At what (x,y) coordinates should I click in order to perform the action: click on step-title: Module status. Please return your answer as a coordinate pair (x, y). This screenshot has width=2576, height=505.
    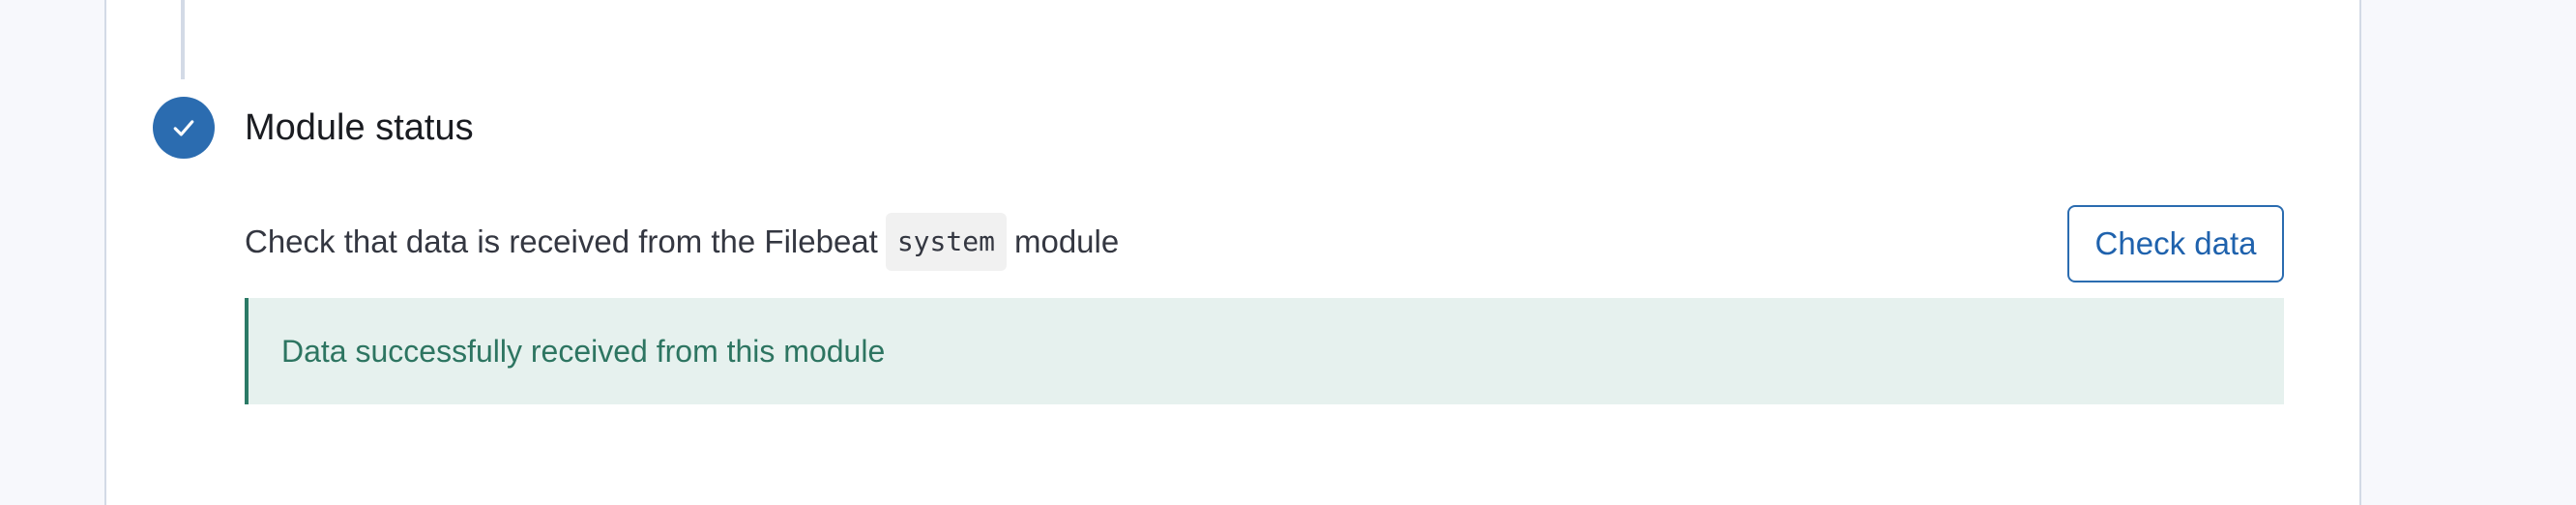
    Looking at the image, I should click on (359, 128).